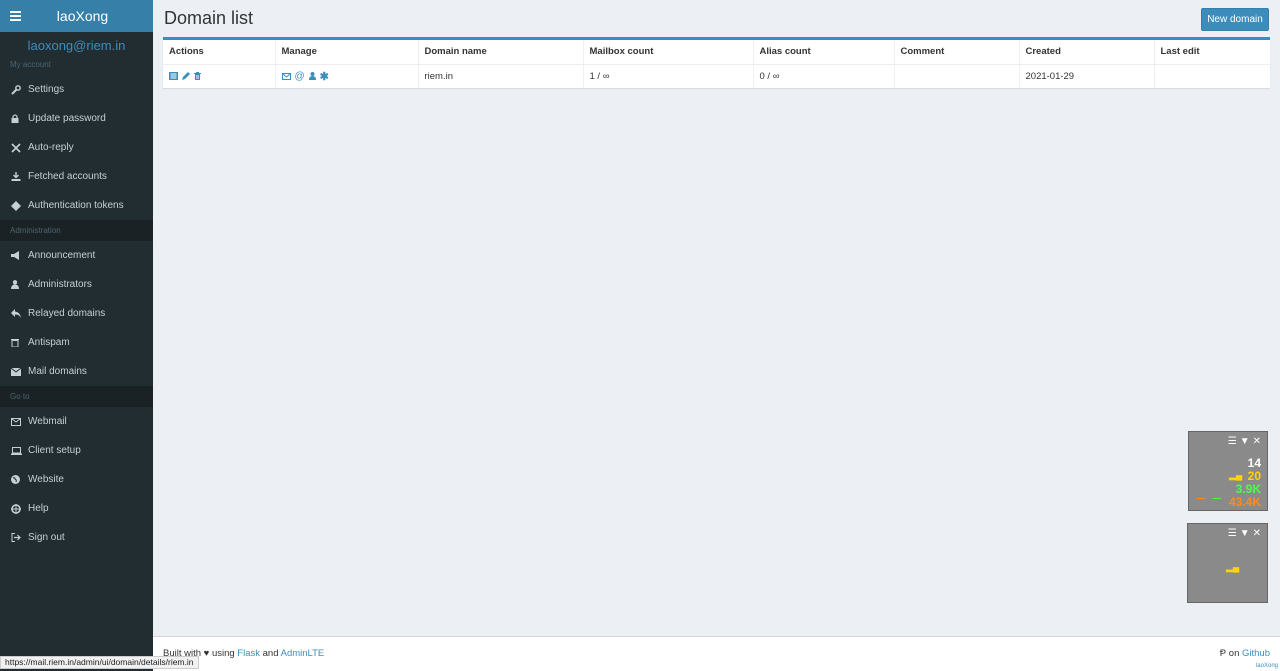 The width and height of the screenshot is (1280, 671). Describe the element at coordinates (501, 76) in the screenshot. I see `cell-domain-name: riem.in` at that location.